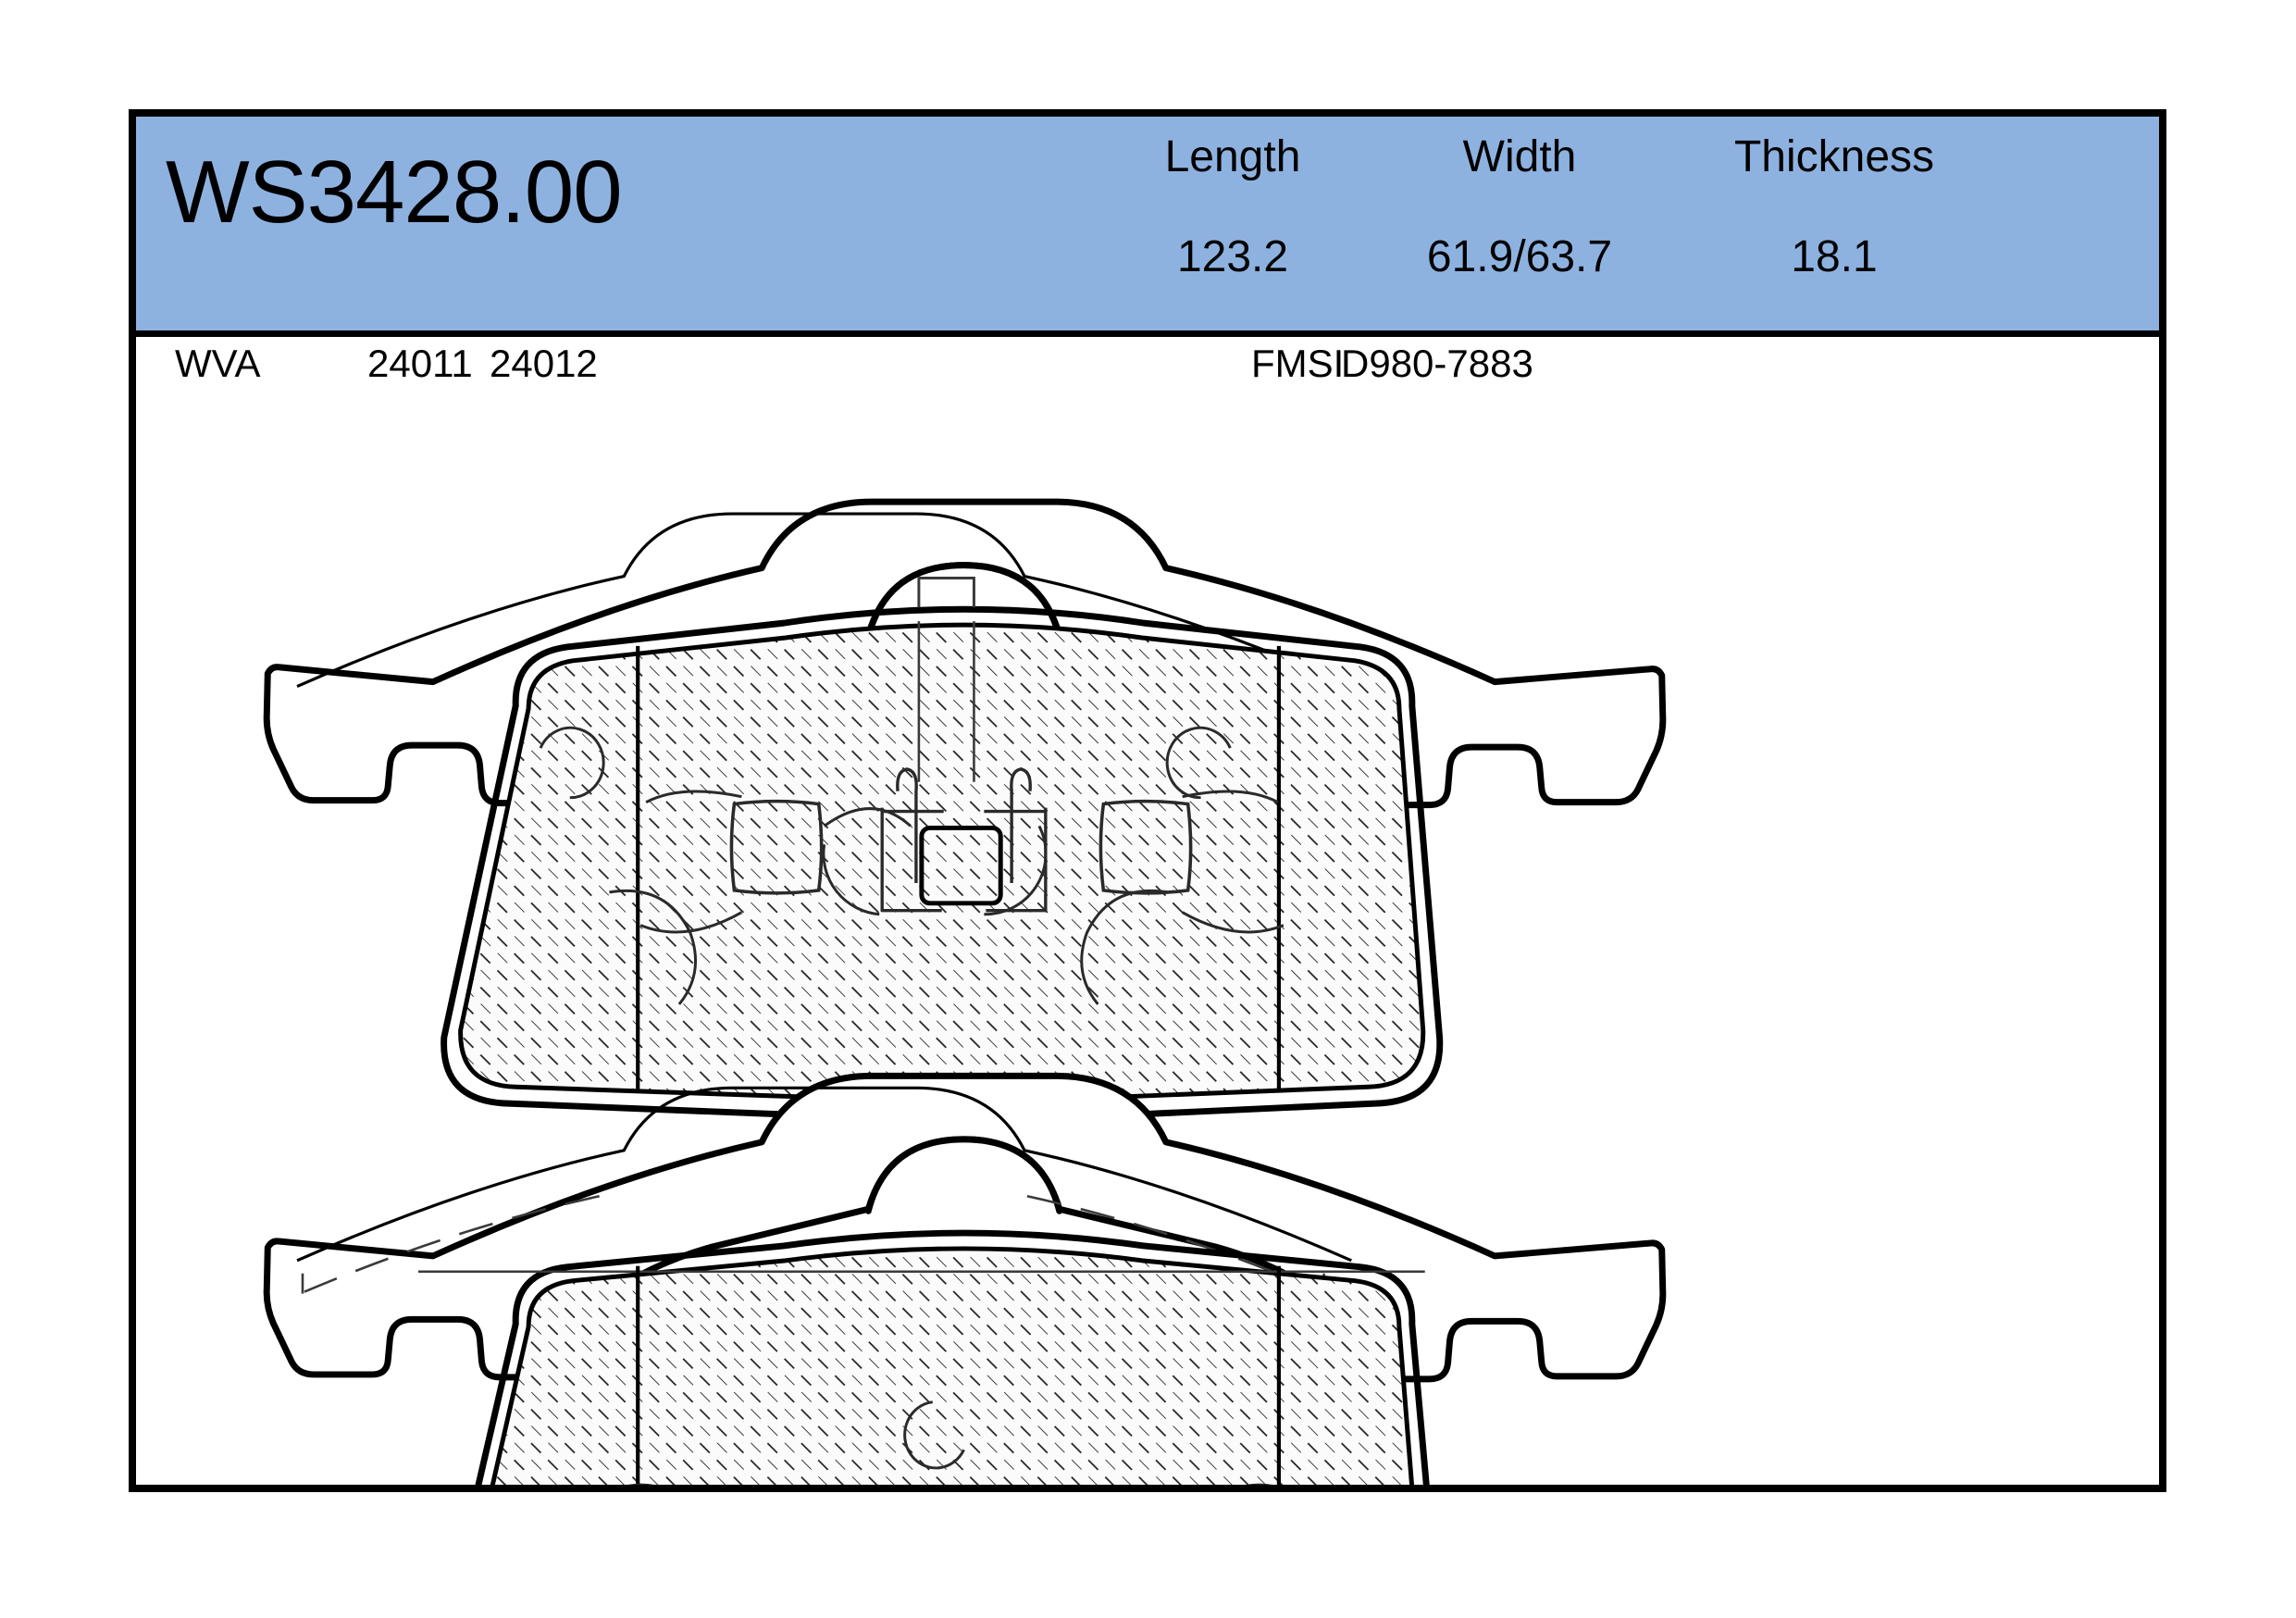  What do you see at coordinates (218, 363) in the screenshot?
I see `wva-label: WVA` at bounding box center [218, 363].